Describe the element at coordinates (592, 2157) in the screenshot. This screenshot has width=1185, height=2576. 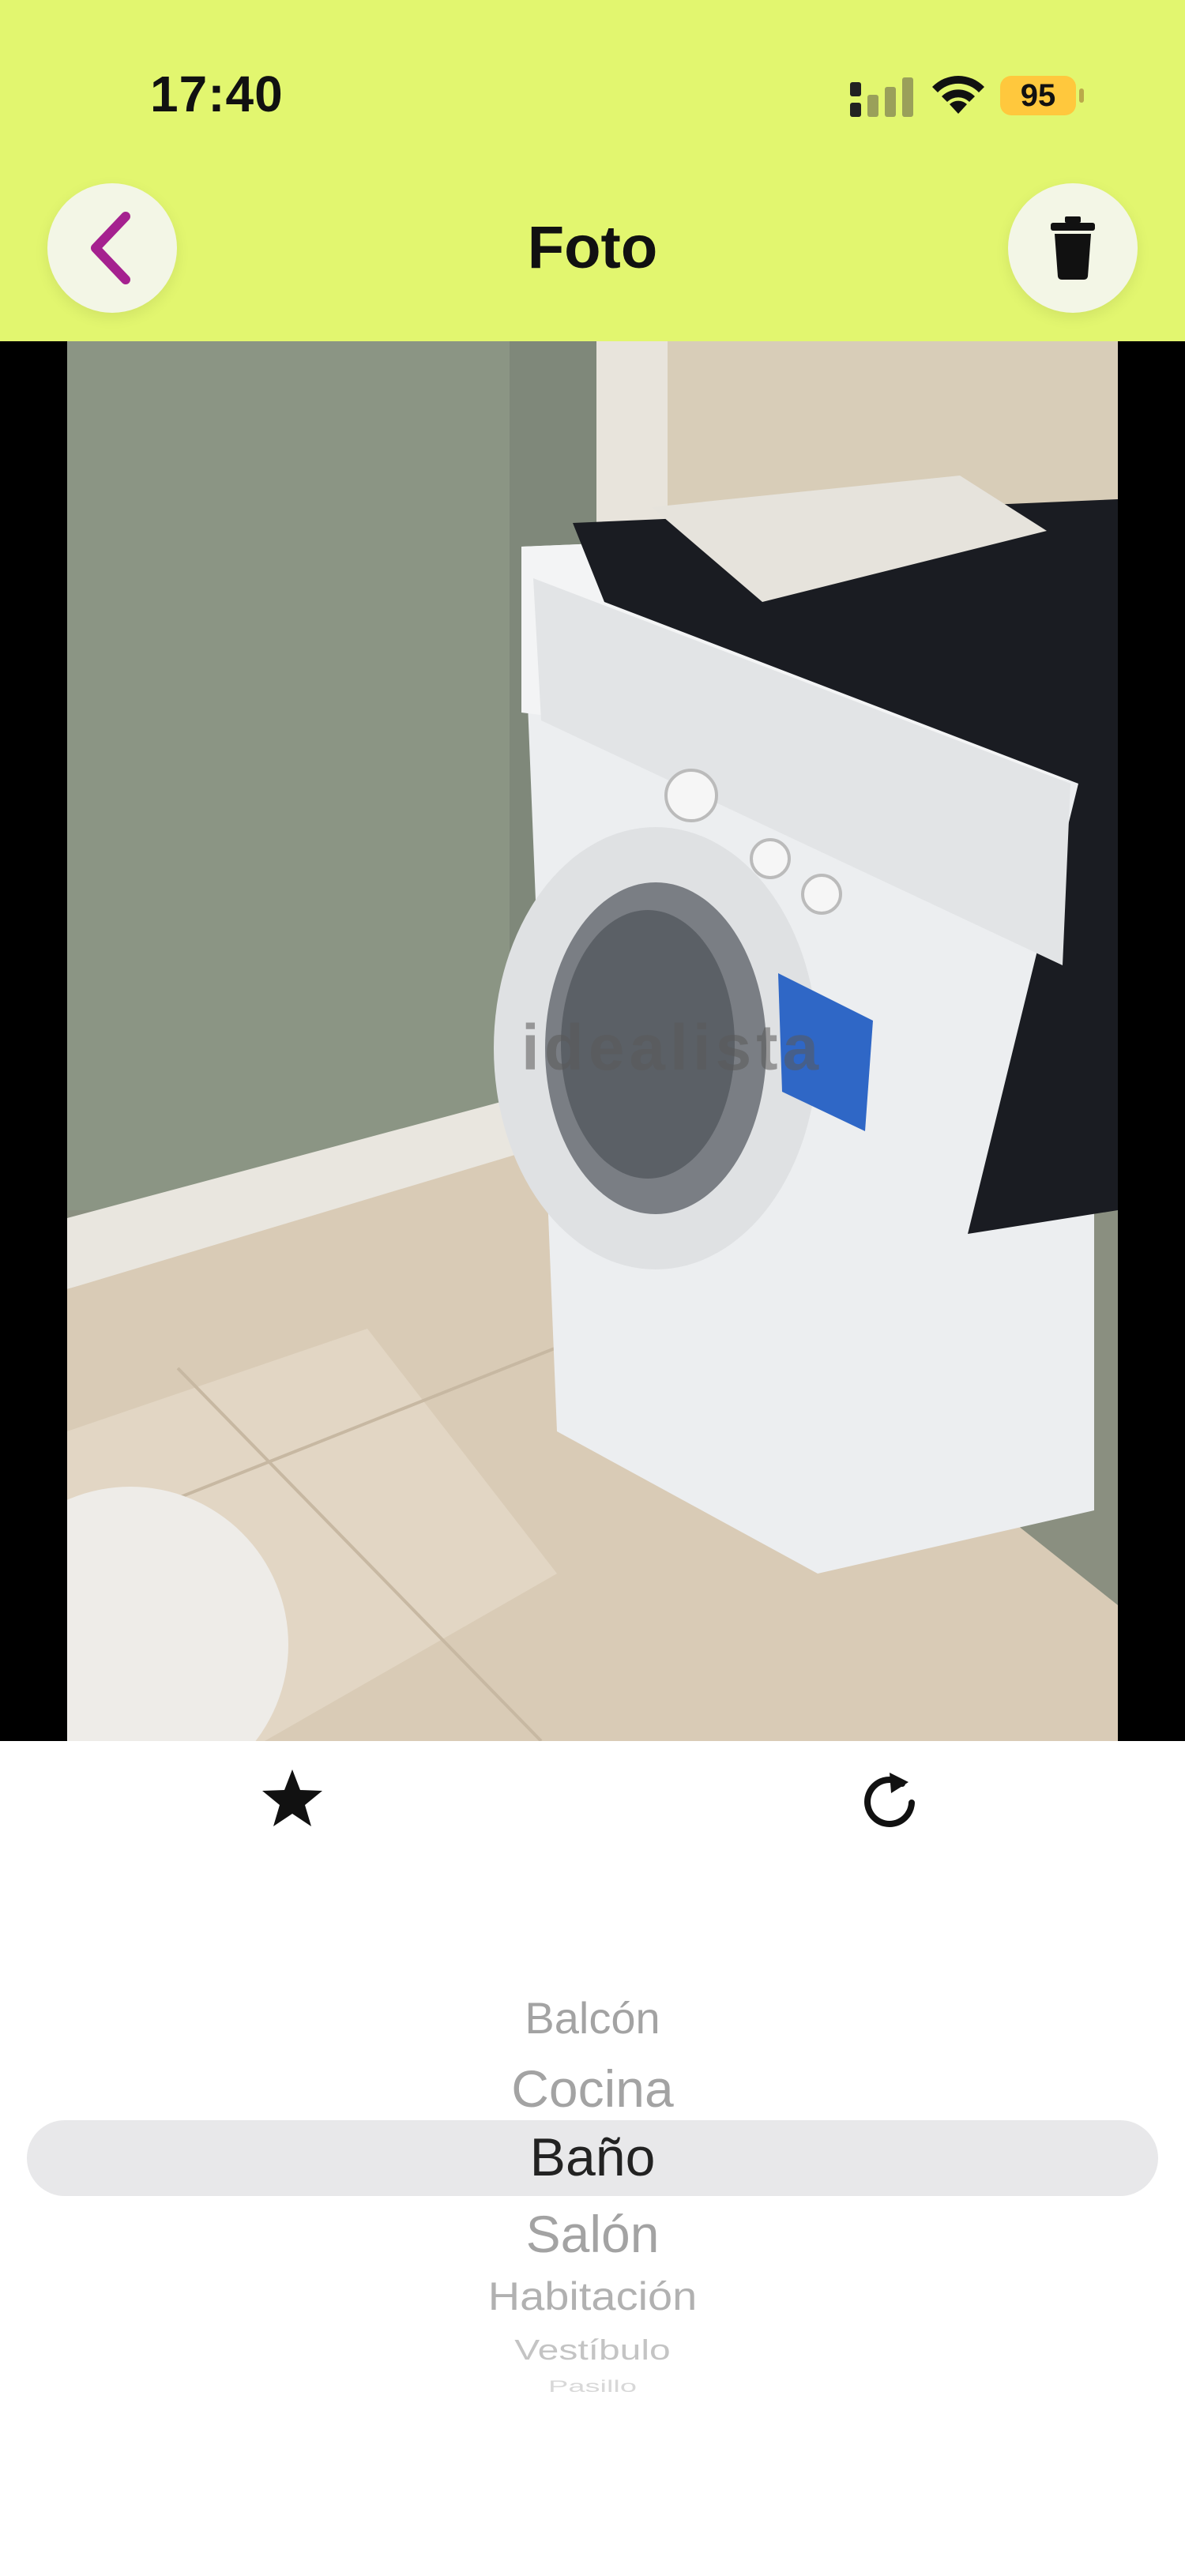
I see `picker-option-bano-selected: Baño` at that location.